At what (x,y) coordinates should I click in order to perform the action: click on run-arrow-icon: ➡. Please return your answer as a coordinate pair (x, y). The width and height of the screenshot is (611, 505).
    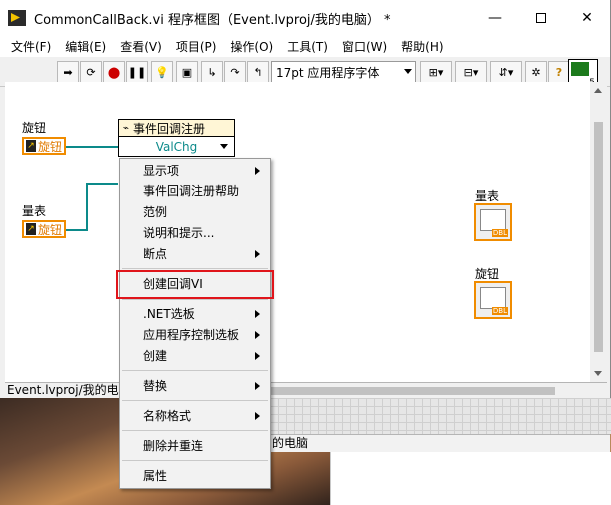
    Looking at the image, I should click on (68, 72).